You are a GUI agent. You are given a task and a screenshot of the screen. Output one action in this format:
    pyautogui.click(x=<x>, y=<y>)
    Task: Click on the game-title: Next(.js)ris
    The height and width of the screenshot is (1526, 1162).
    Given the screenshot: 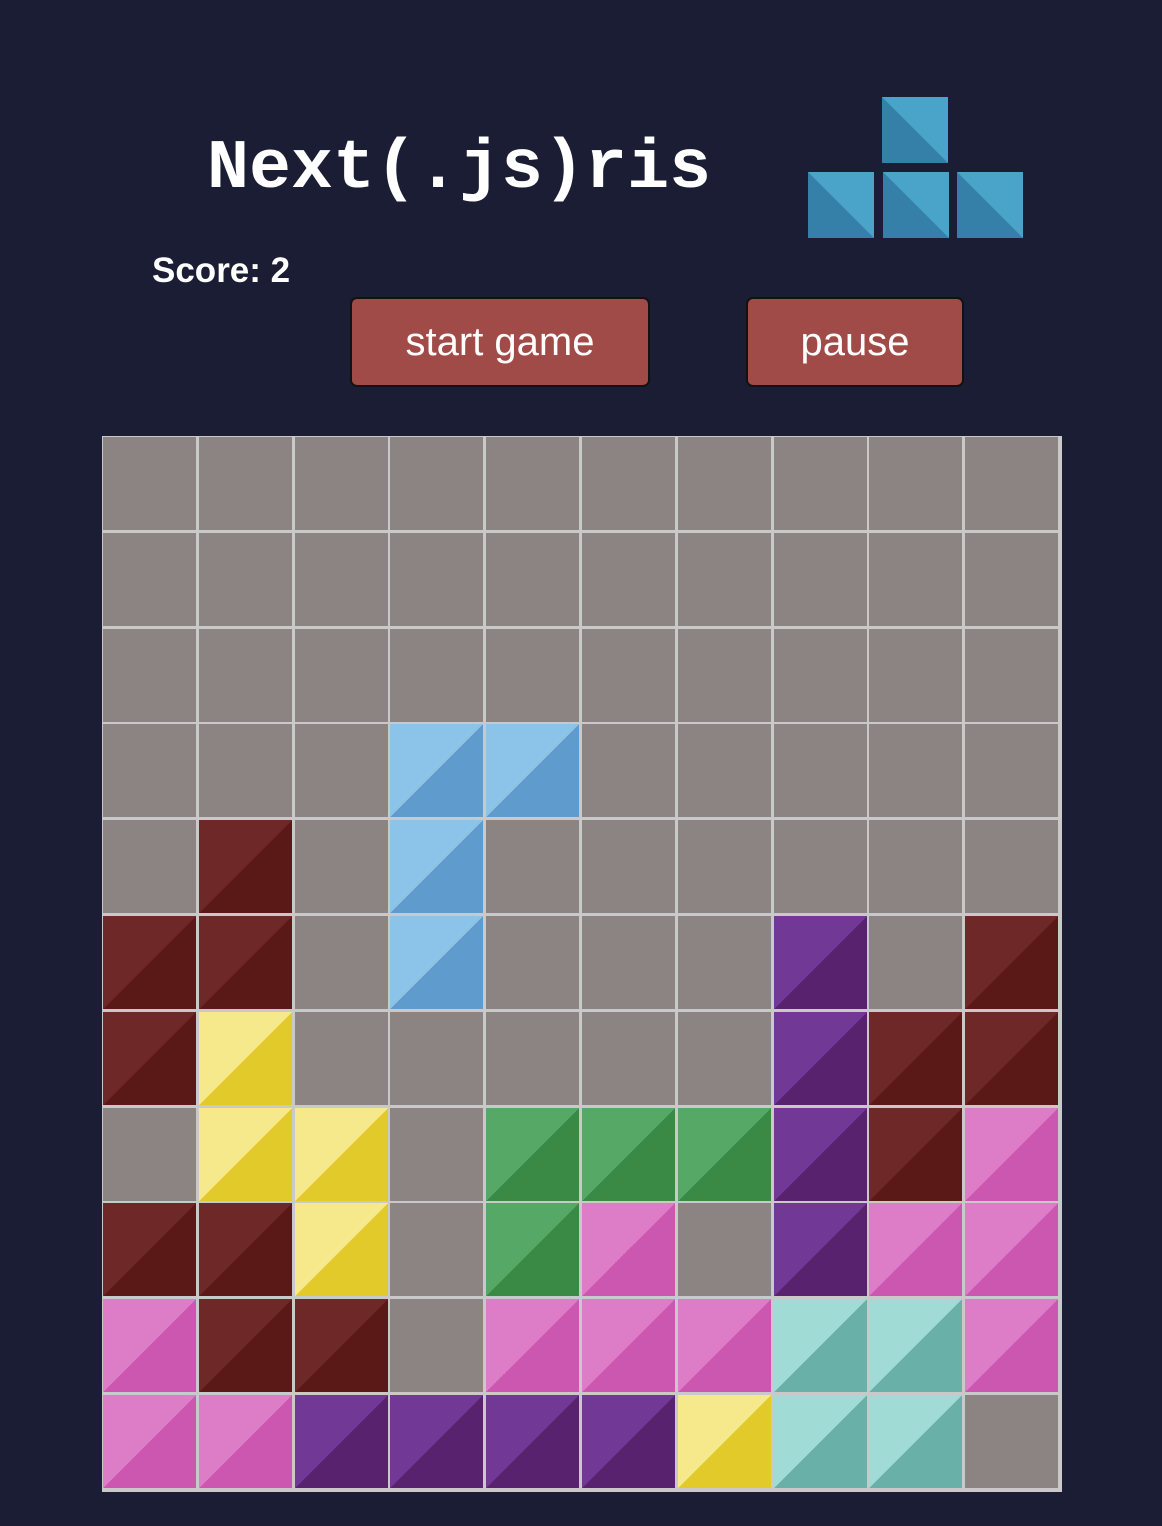 What is the action you would take?
    pyautogui.click(x=459, y=169)
    